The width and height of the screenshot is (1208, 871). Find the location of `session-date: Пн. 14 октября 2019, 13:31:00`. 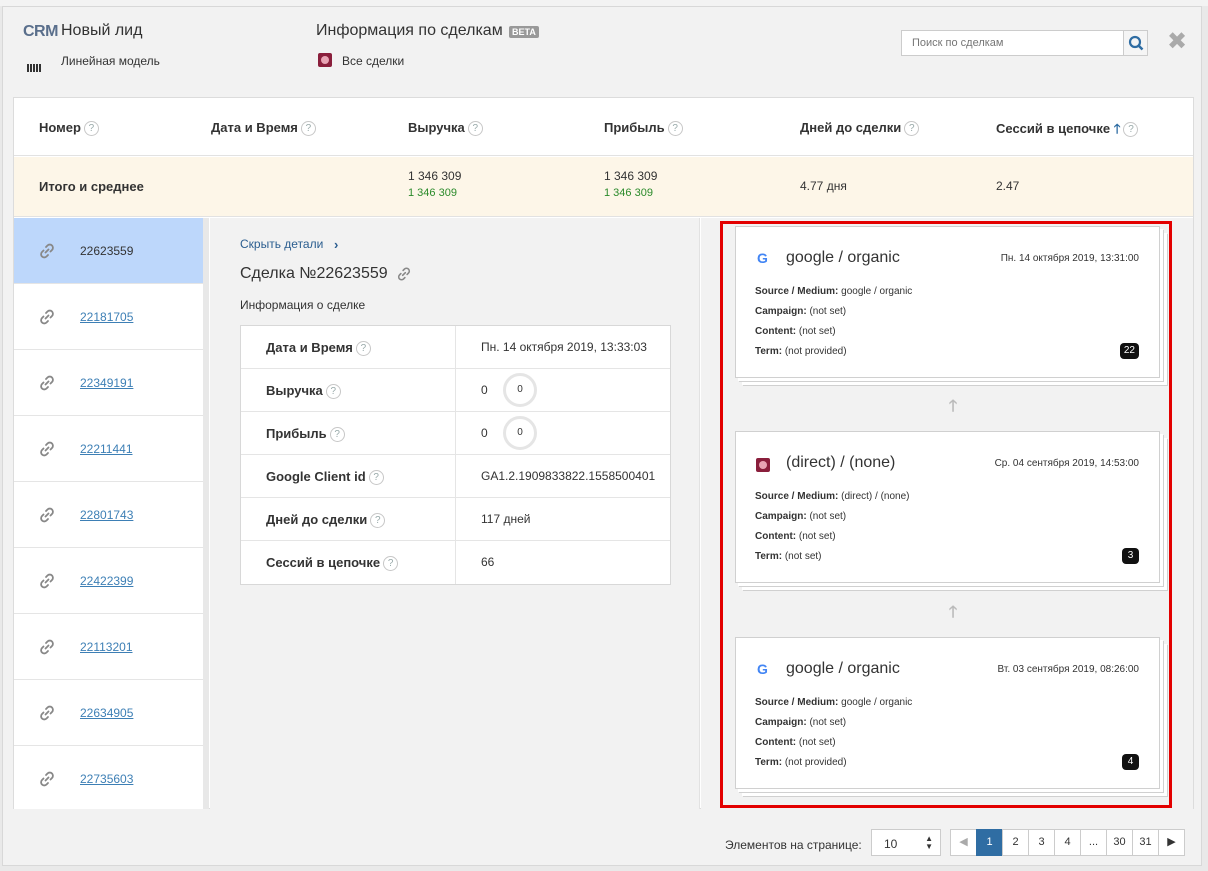

session-date: Пн. 14 октября 2019, 13:31:00 is located at coordinates (1069, 258).